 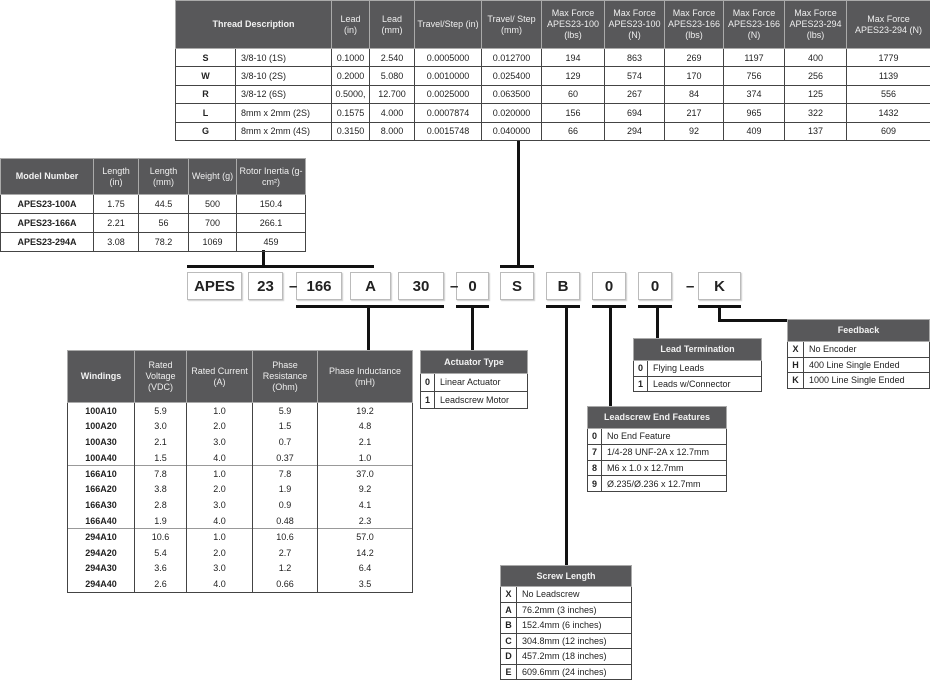 What do you see at coordinates (47, 223) in the screenshot?
I see `table-cell: APES23-166A` at bounding box center [47, 223].